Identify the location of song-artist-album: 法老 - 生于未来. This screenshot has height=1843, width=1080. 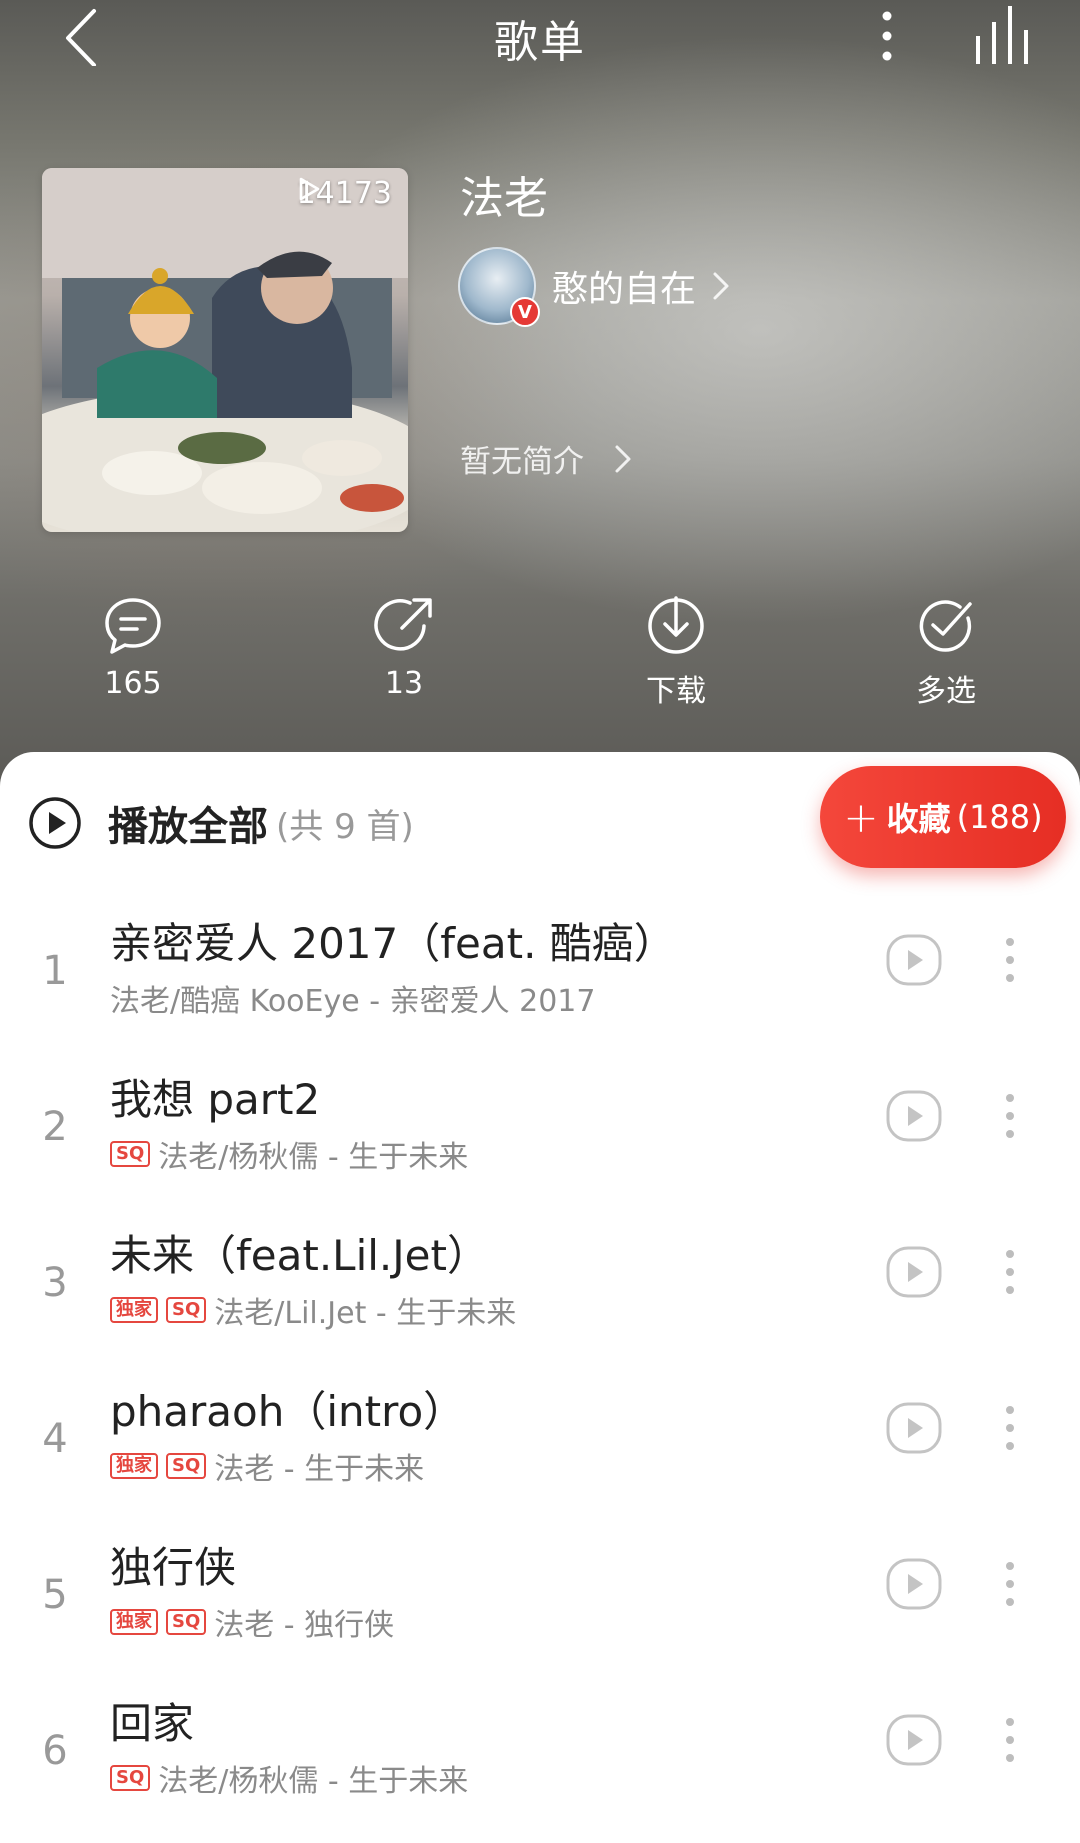
(319, 1469).